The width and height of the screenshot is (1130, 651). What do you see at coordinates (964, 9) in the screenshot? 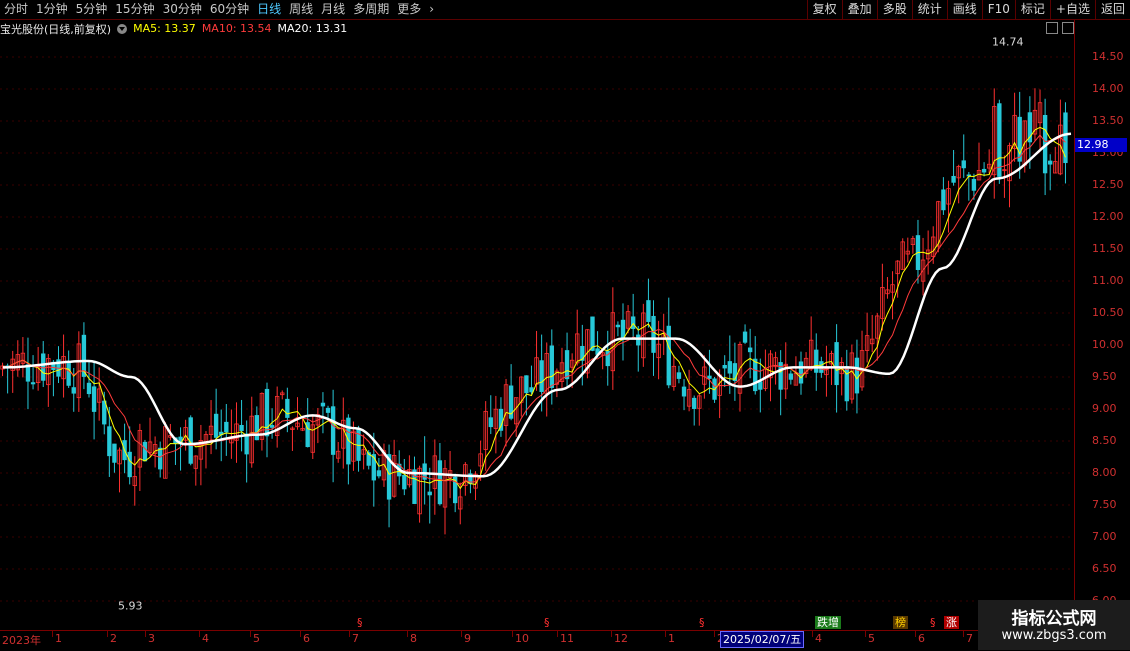
I see `toolbar-button: 画线` at bounding box center [964, 9].